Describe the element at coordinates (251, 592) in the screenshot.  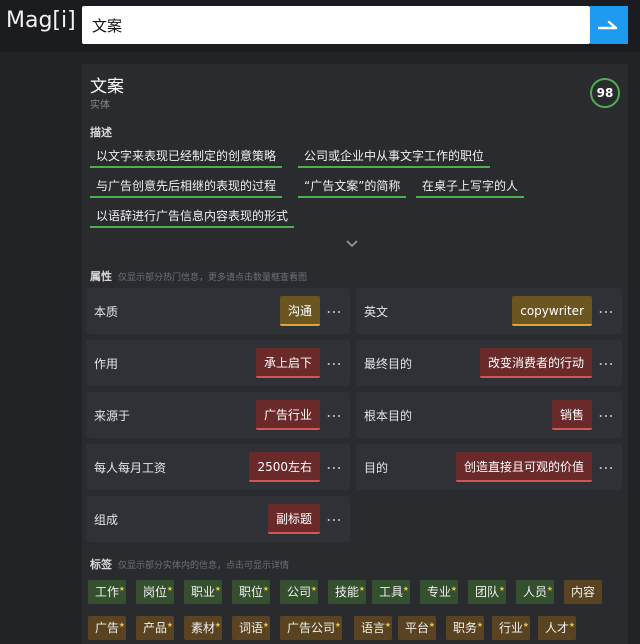
I see `tag-chip: 职位 ★` at that location.